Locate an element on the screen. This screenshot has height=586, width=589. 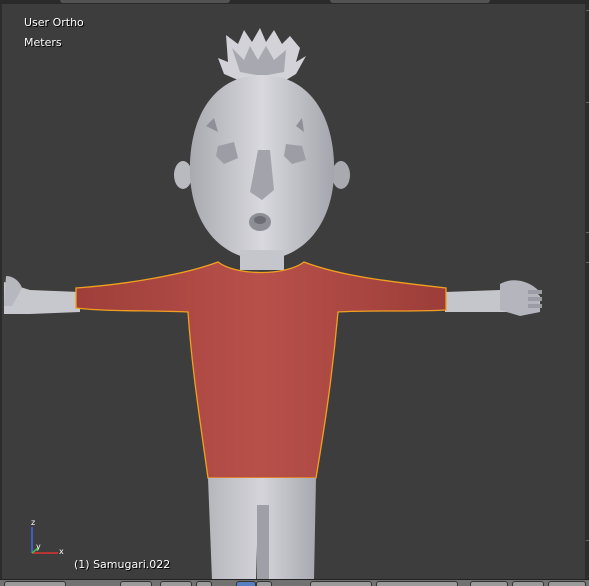
neck is located at coordinates (262, 260).